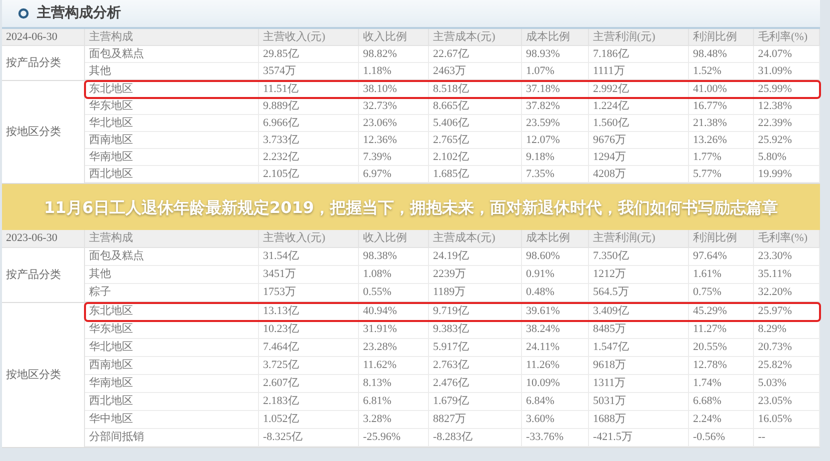  Describe the element at coordinates (639, 274) in the screenshot. I see `table-cell: 1212万` at that location.